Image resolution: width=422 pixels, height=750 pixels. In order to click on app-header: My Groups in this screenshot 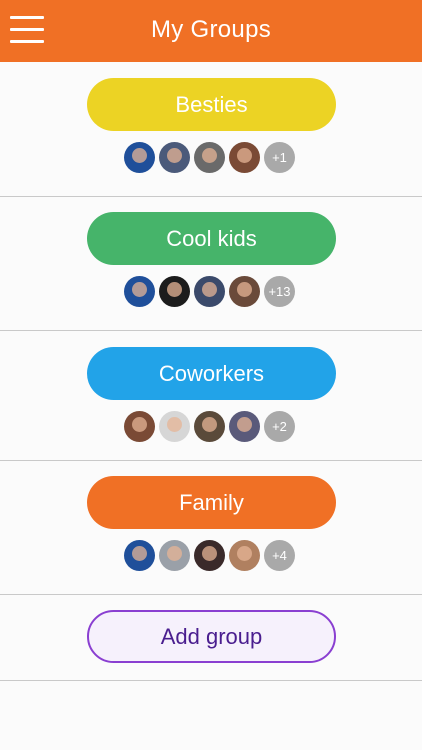, I will do `click(211, 31)`.